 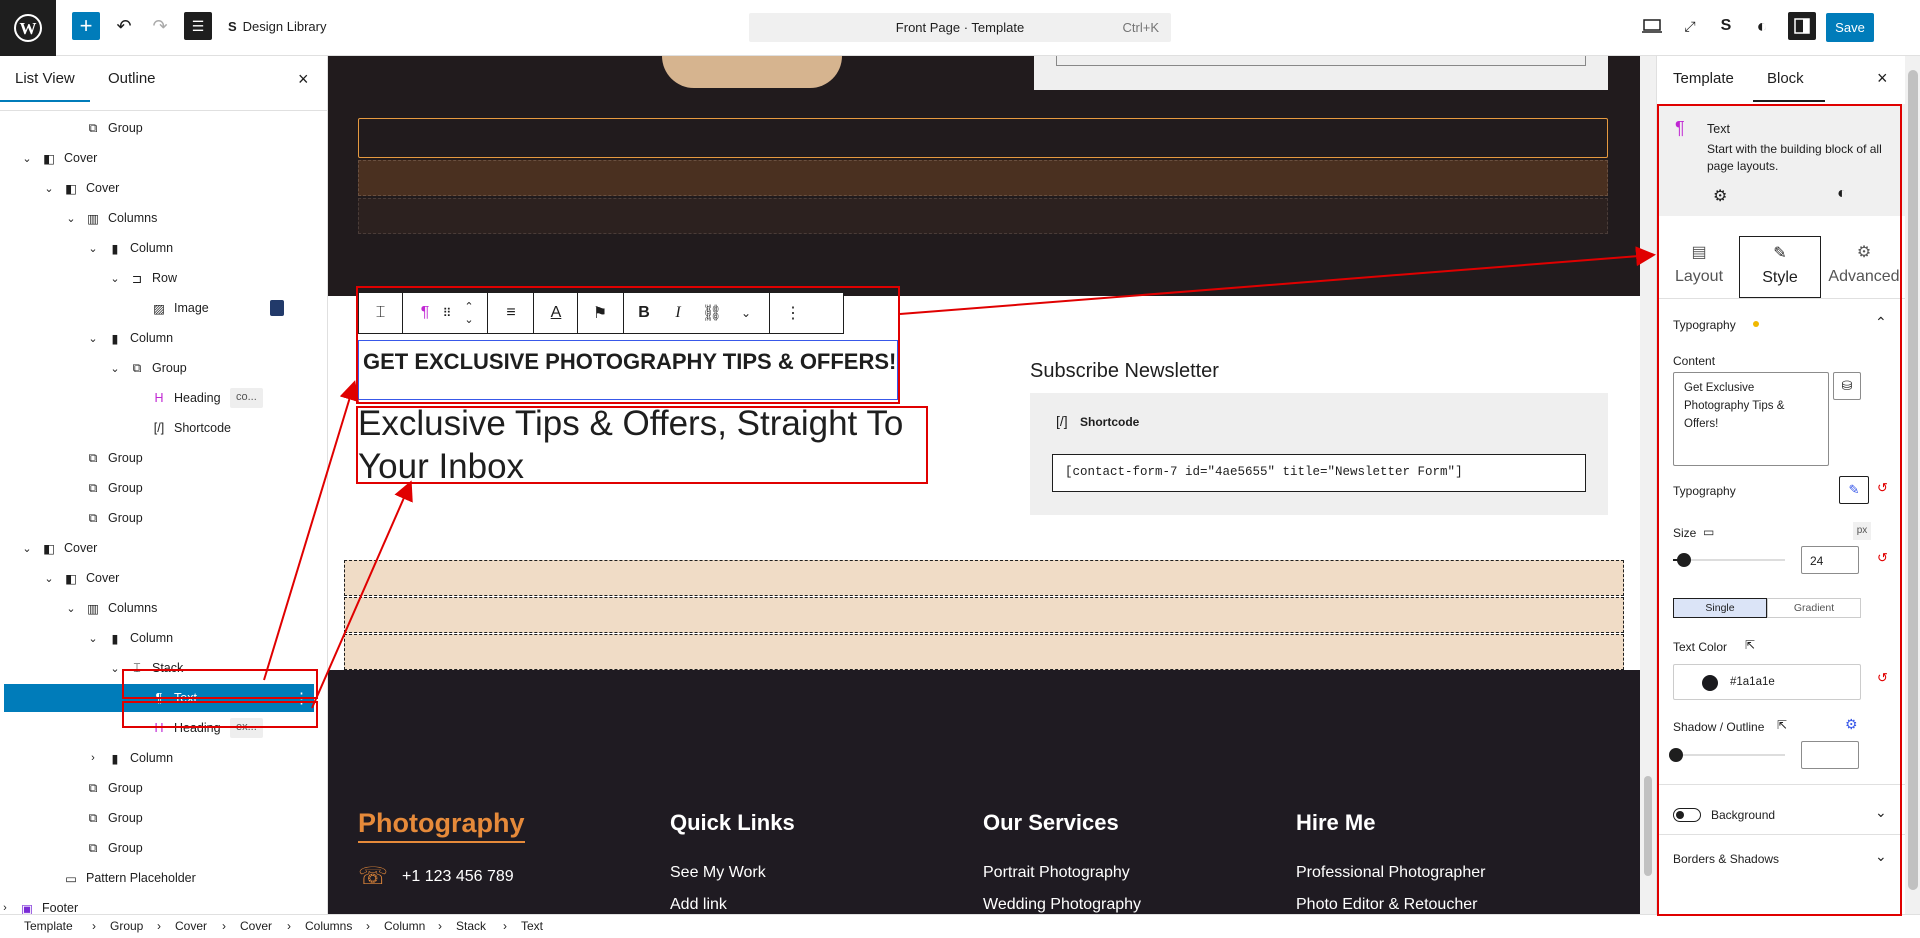 What do you see at coordinates (328, 926) in the screenshot?
I see `breadcrumb-item: Columns` at bounding box center [328, 926].